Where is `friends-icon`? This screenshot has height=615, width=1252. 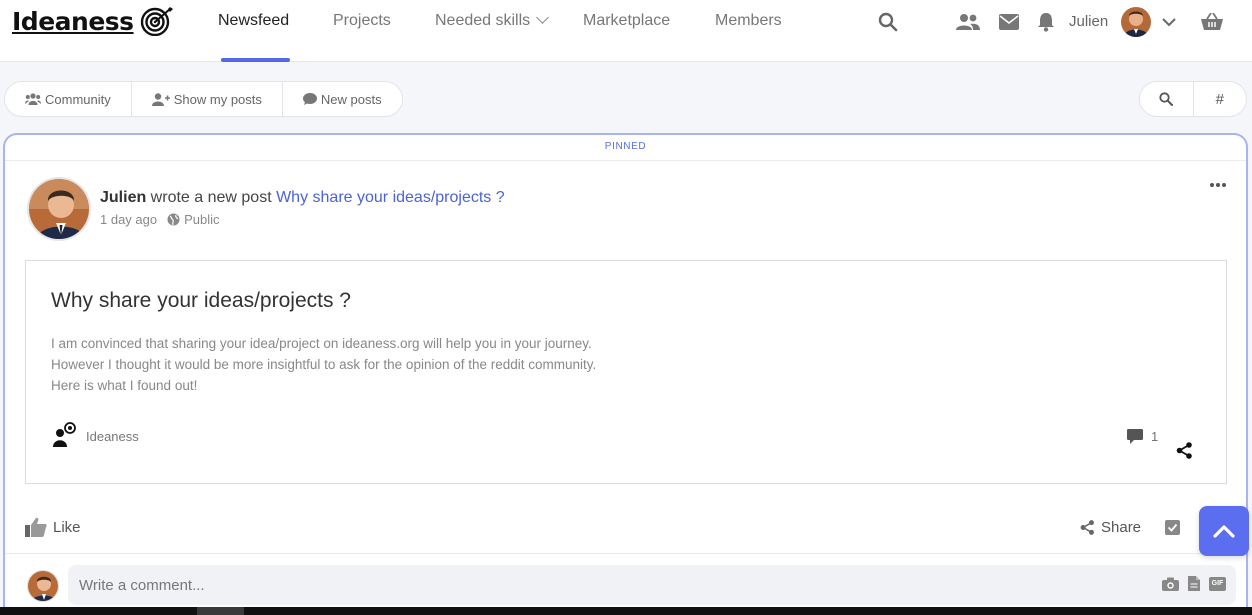
friends-icon is located at coordinates (968, 22).